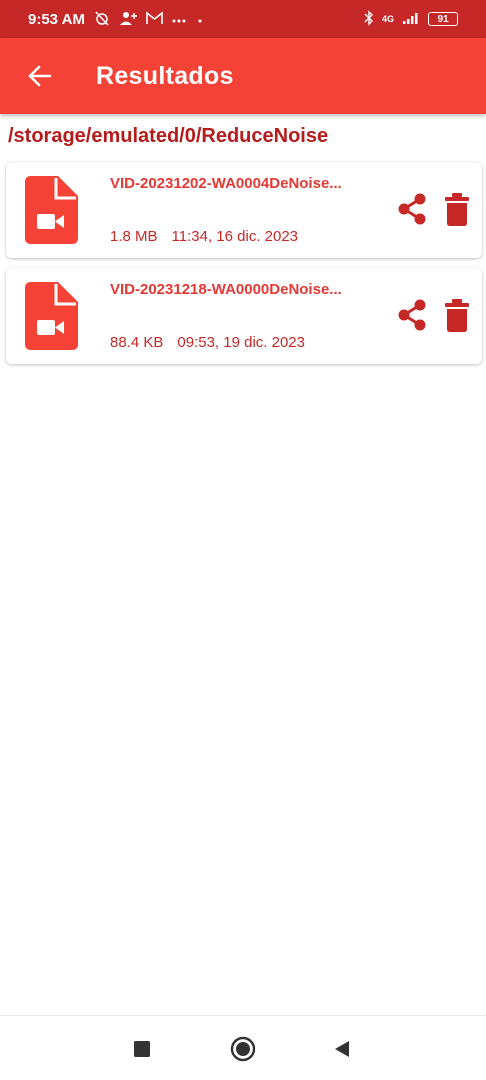 The image size is (486, 1080). I want to click on more-dots-icon, so click(179, 19).